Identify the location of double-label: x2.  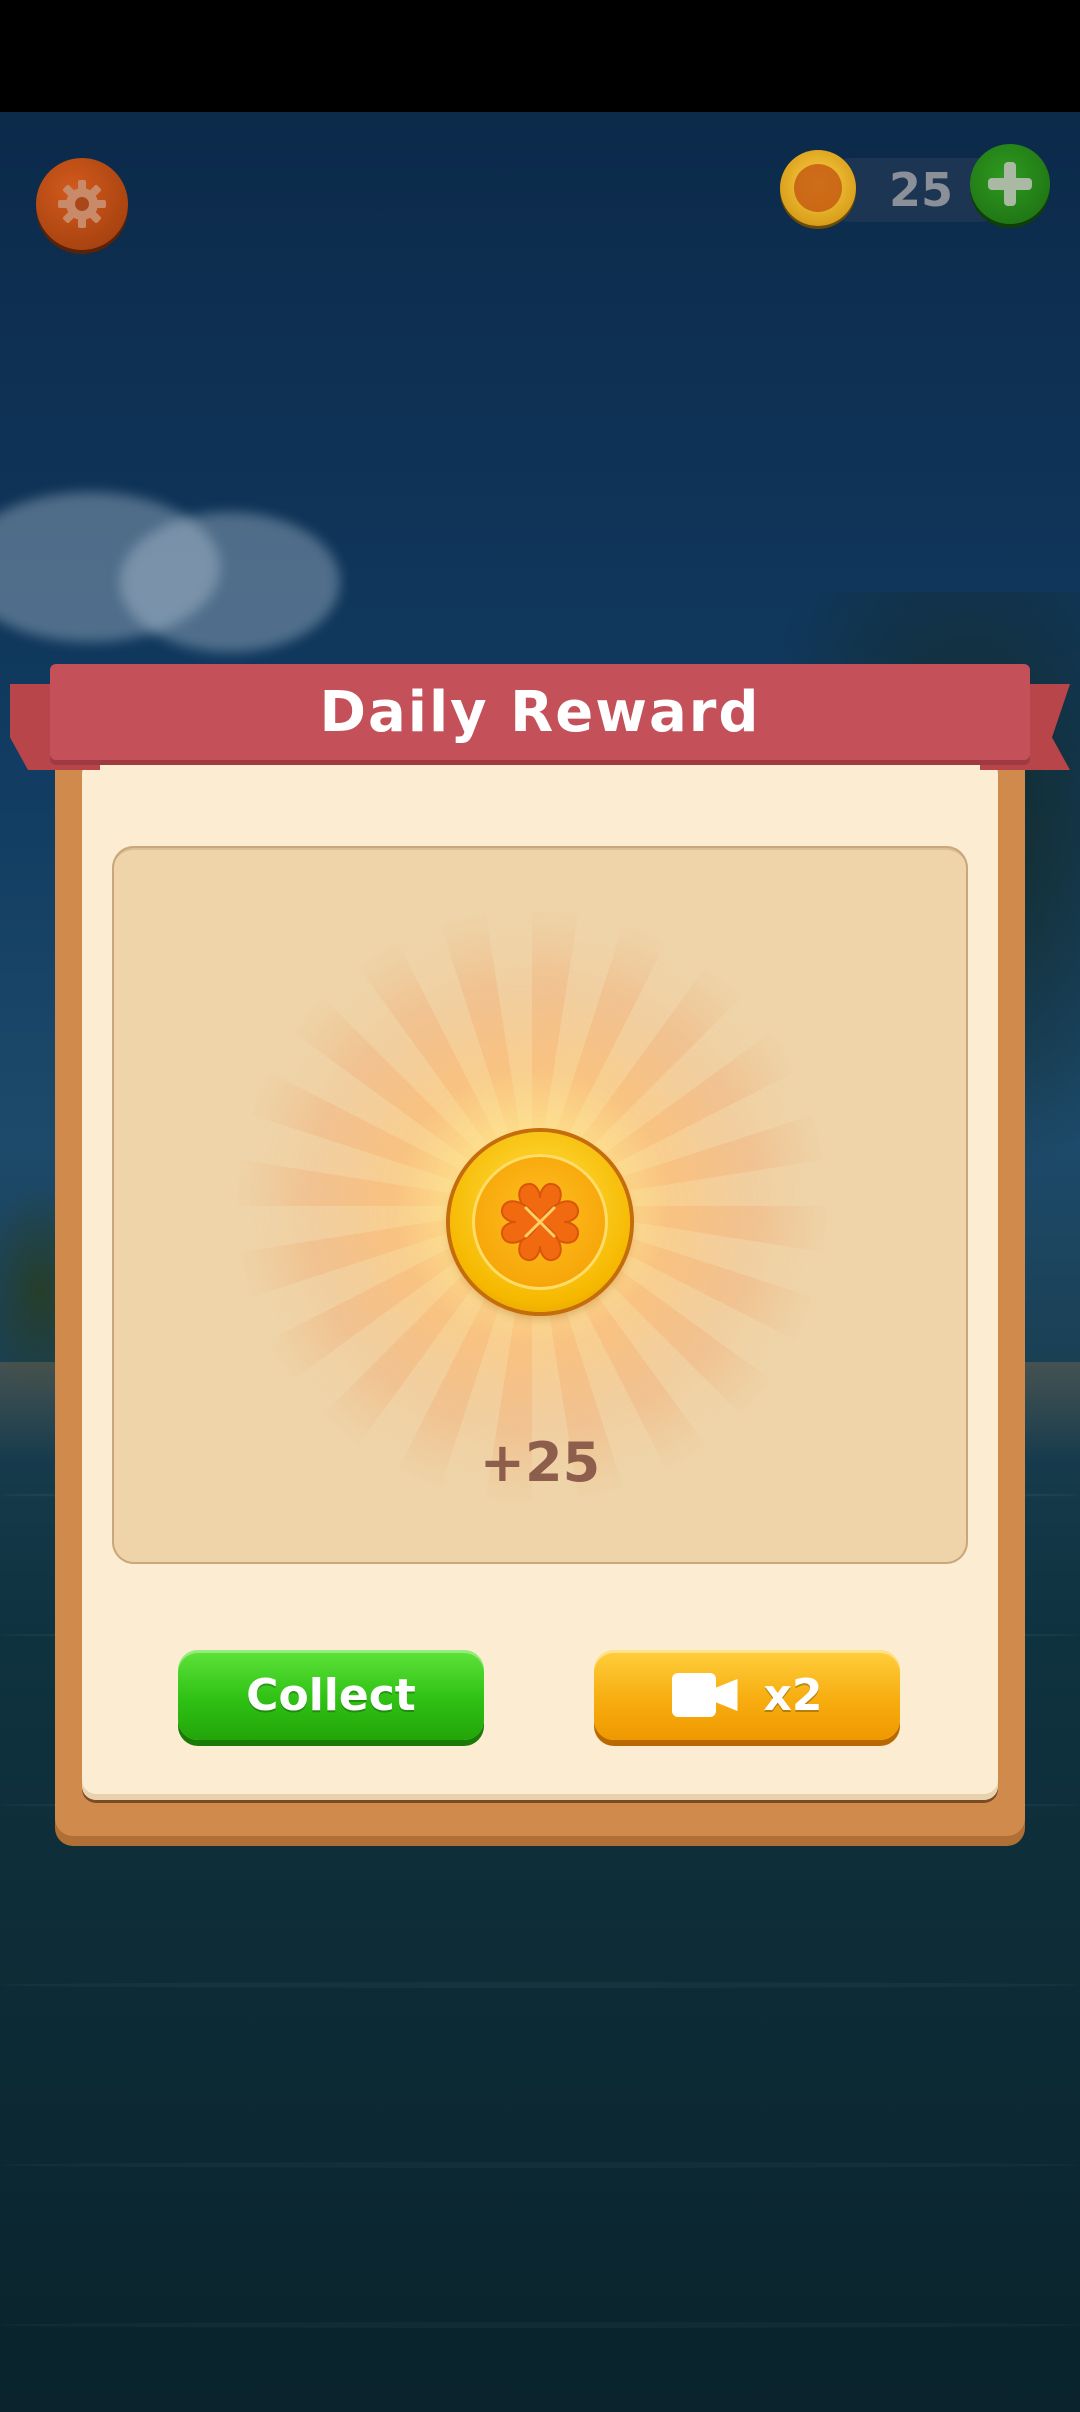
(793, 1695).